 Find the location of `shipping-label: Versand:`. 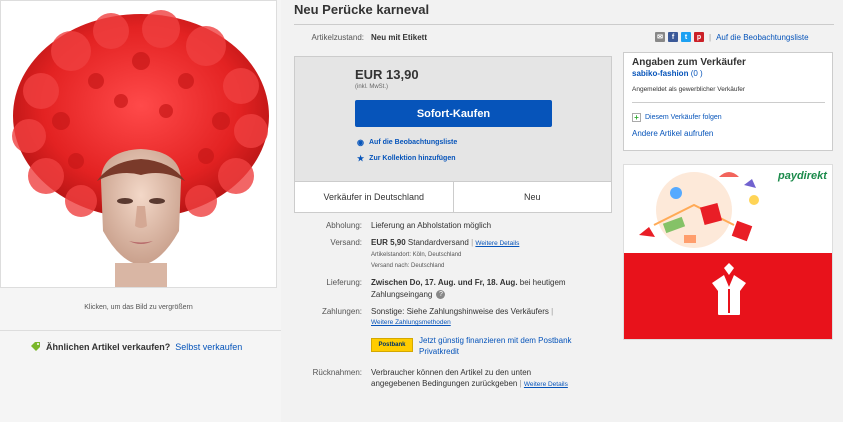

shipping-label: Versand: is located at coordinates (346, 242).